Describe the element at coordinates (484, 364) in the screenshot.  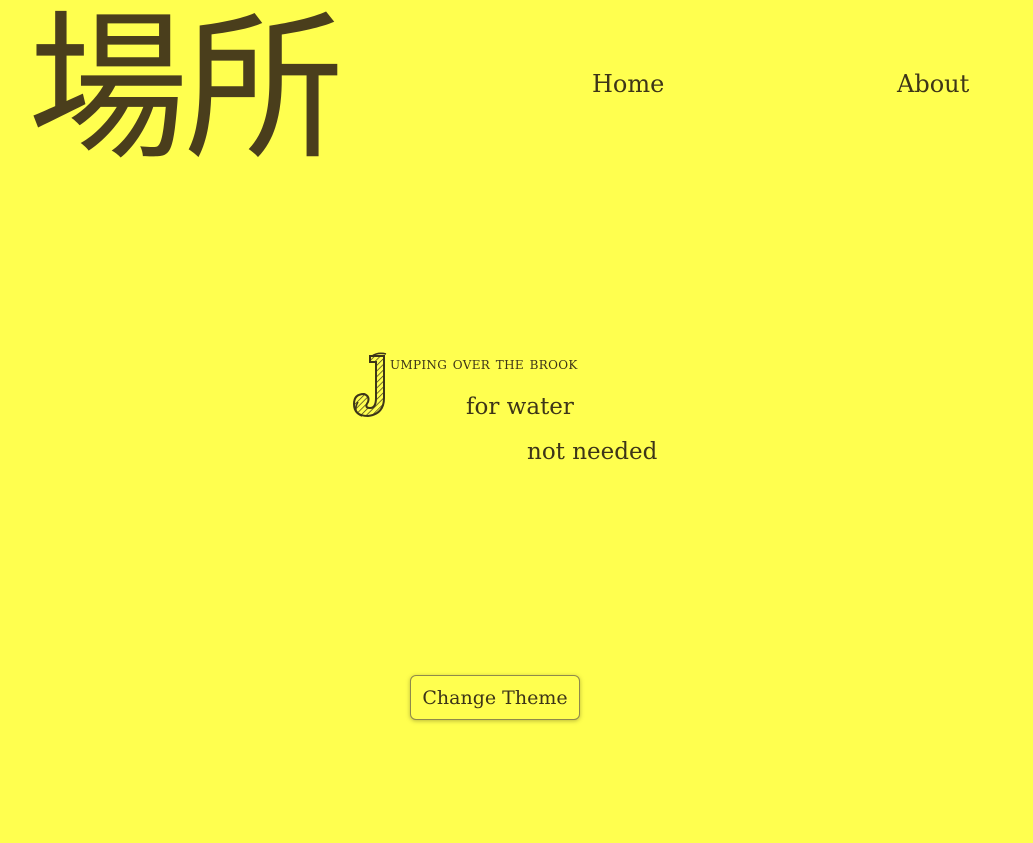
I see `poem-line-1: umping over the brook` at that location.